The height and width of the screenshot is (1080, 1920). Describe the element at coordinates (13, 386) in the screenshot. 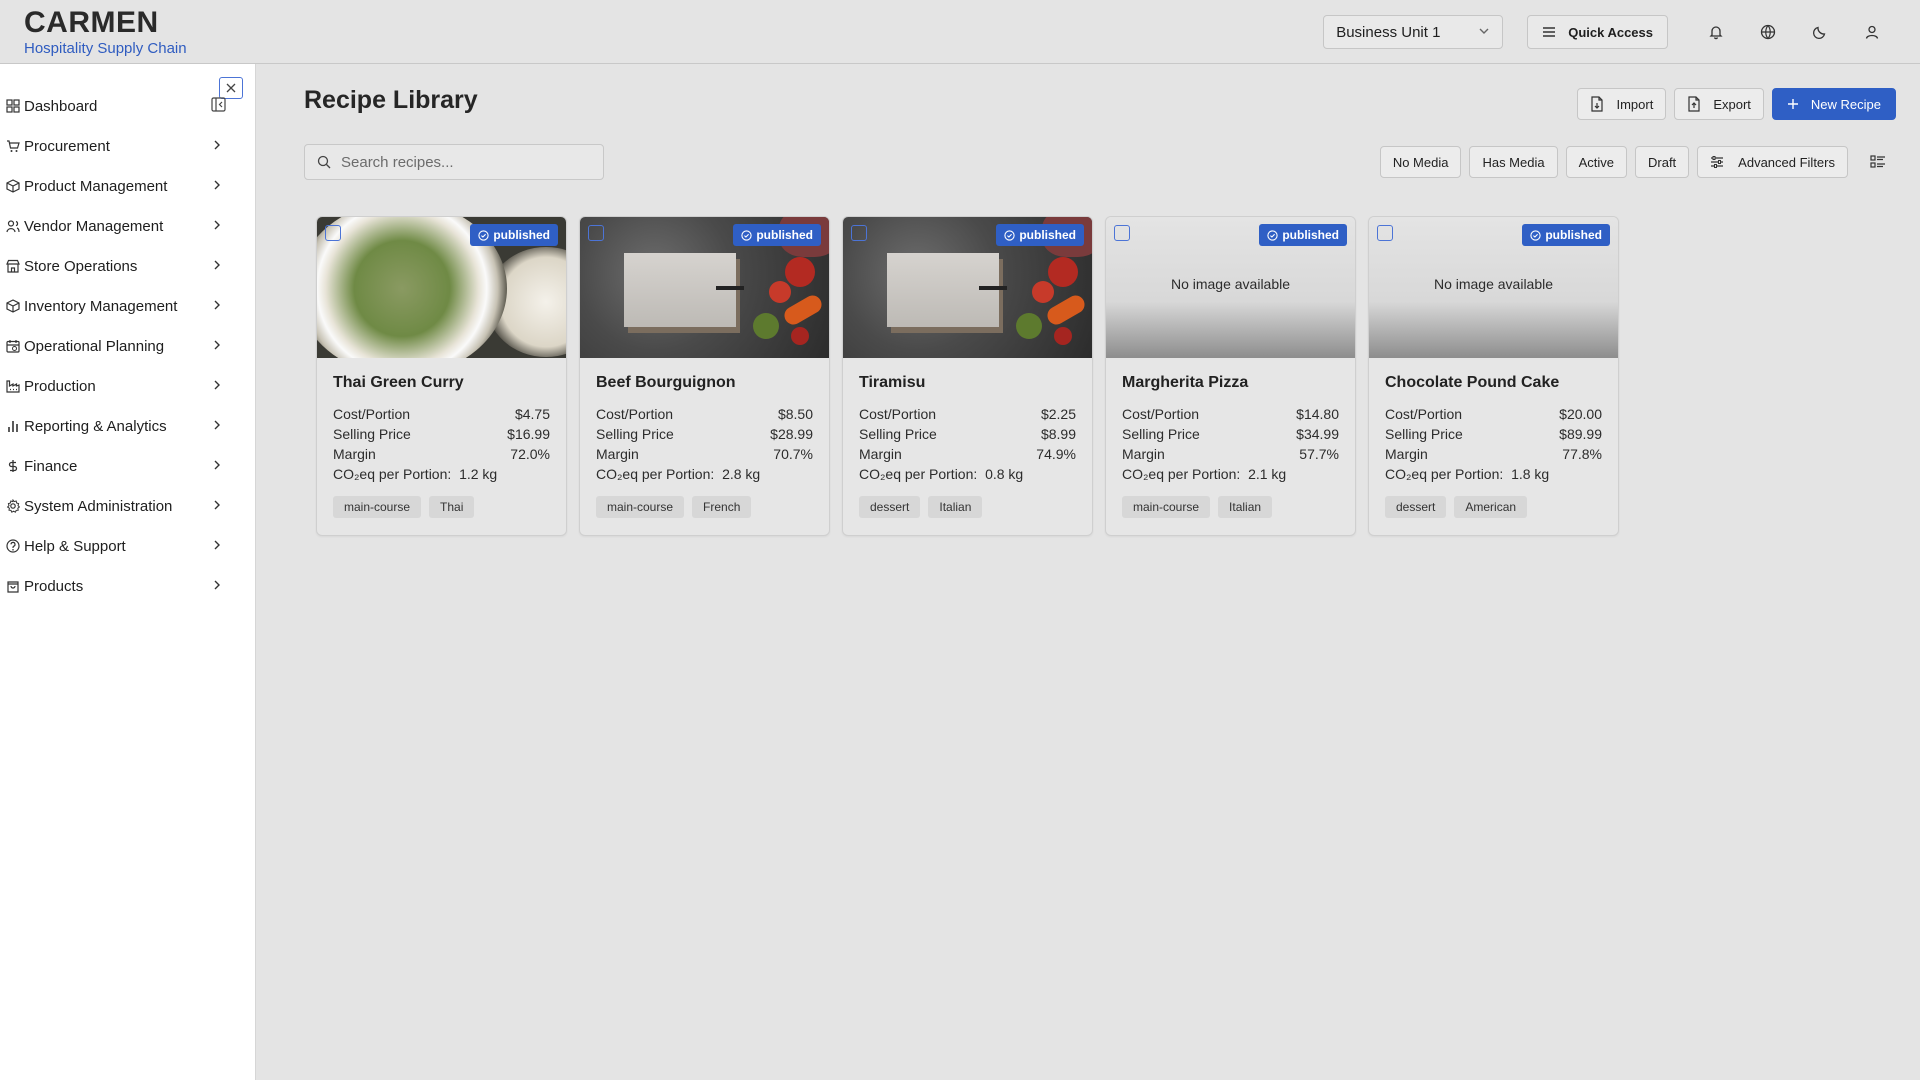

I see `factory-icon` at that location.